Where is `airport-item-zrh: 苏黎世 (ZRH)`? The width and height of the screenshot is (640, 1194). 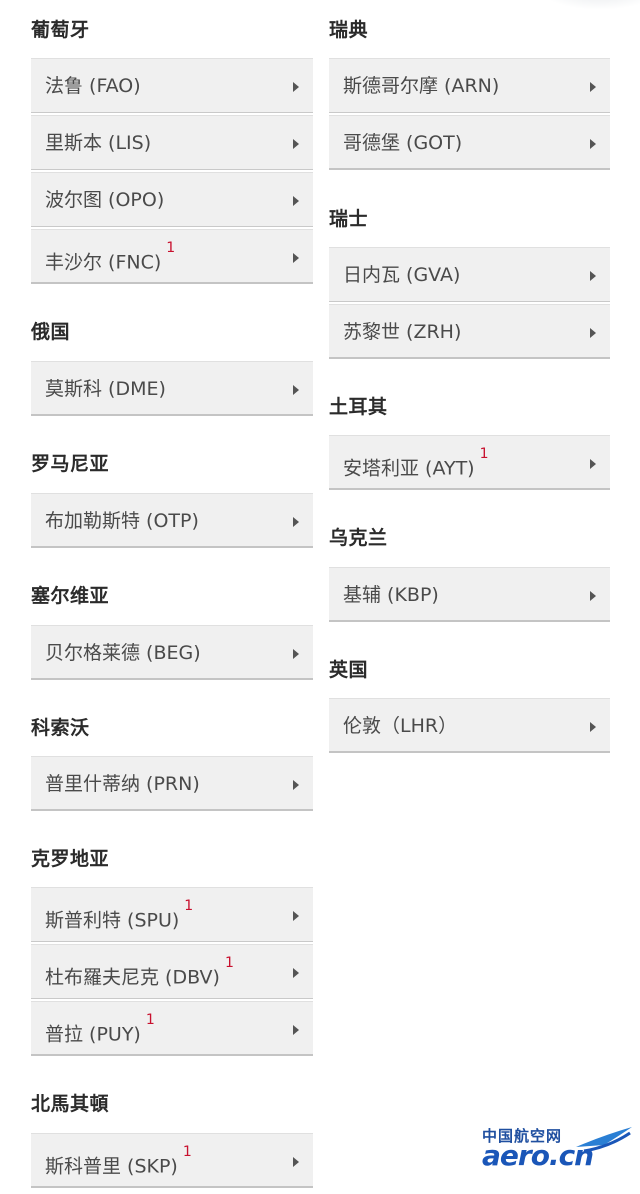
airport-item-zrh: 苏黎世 (ZRH) is located at coordinates (469, 331).